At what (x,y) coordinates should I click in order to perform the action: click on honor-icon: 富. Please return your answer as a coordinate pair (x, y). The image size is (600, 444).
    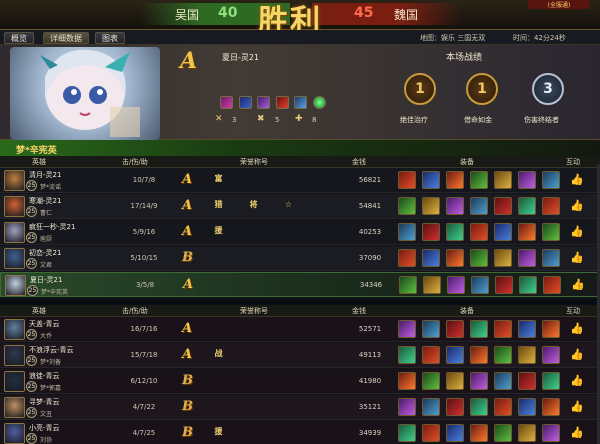
    Looking at the image, I should click on (218, 179).